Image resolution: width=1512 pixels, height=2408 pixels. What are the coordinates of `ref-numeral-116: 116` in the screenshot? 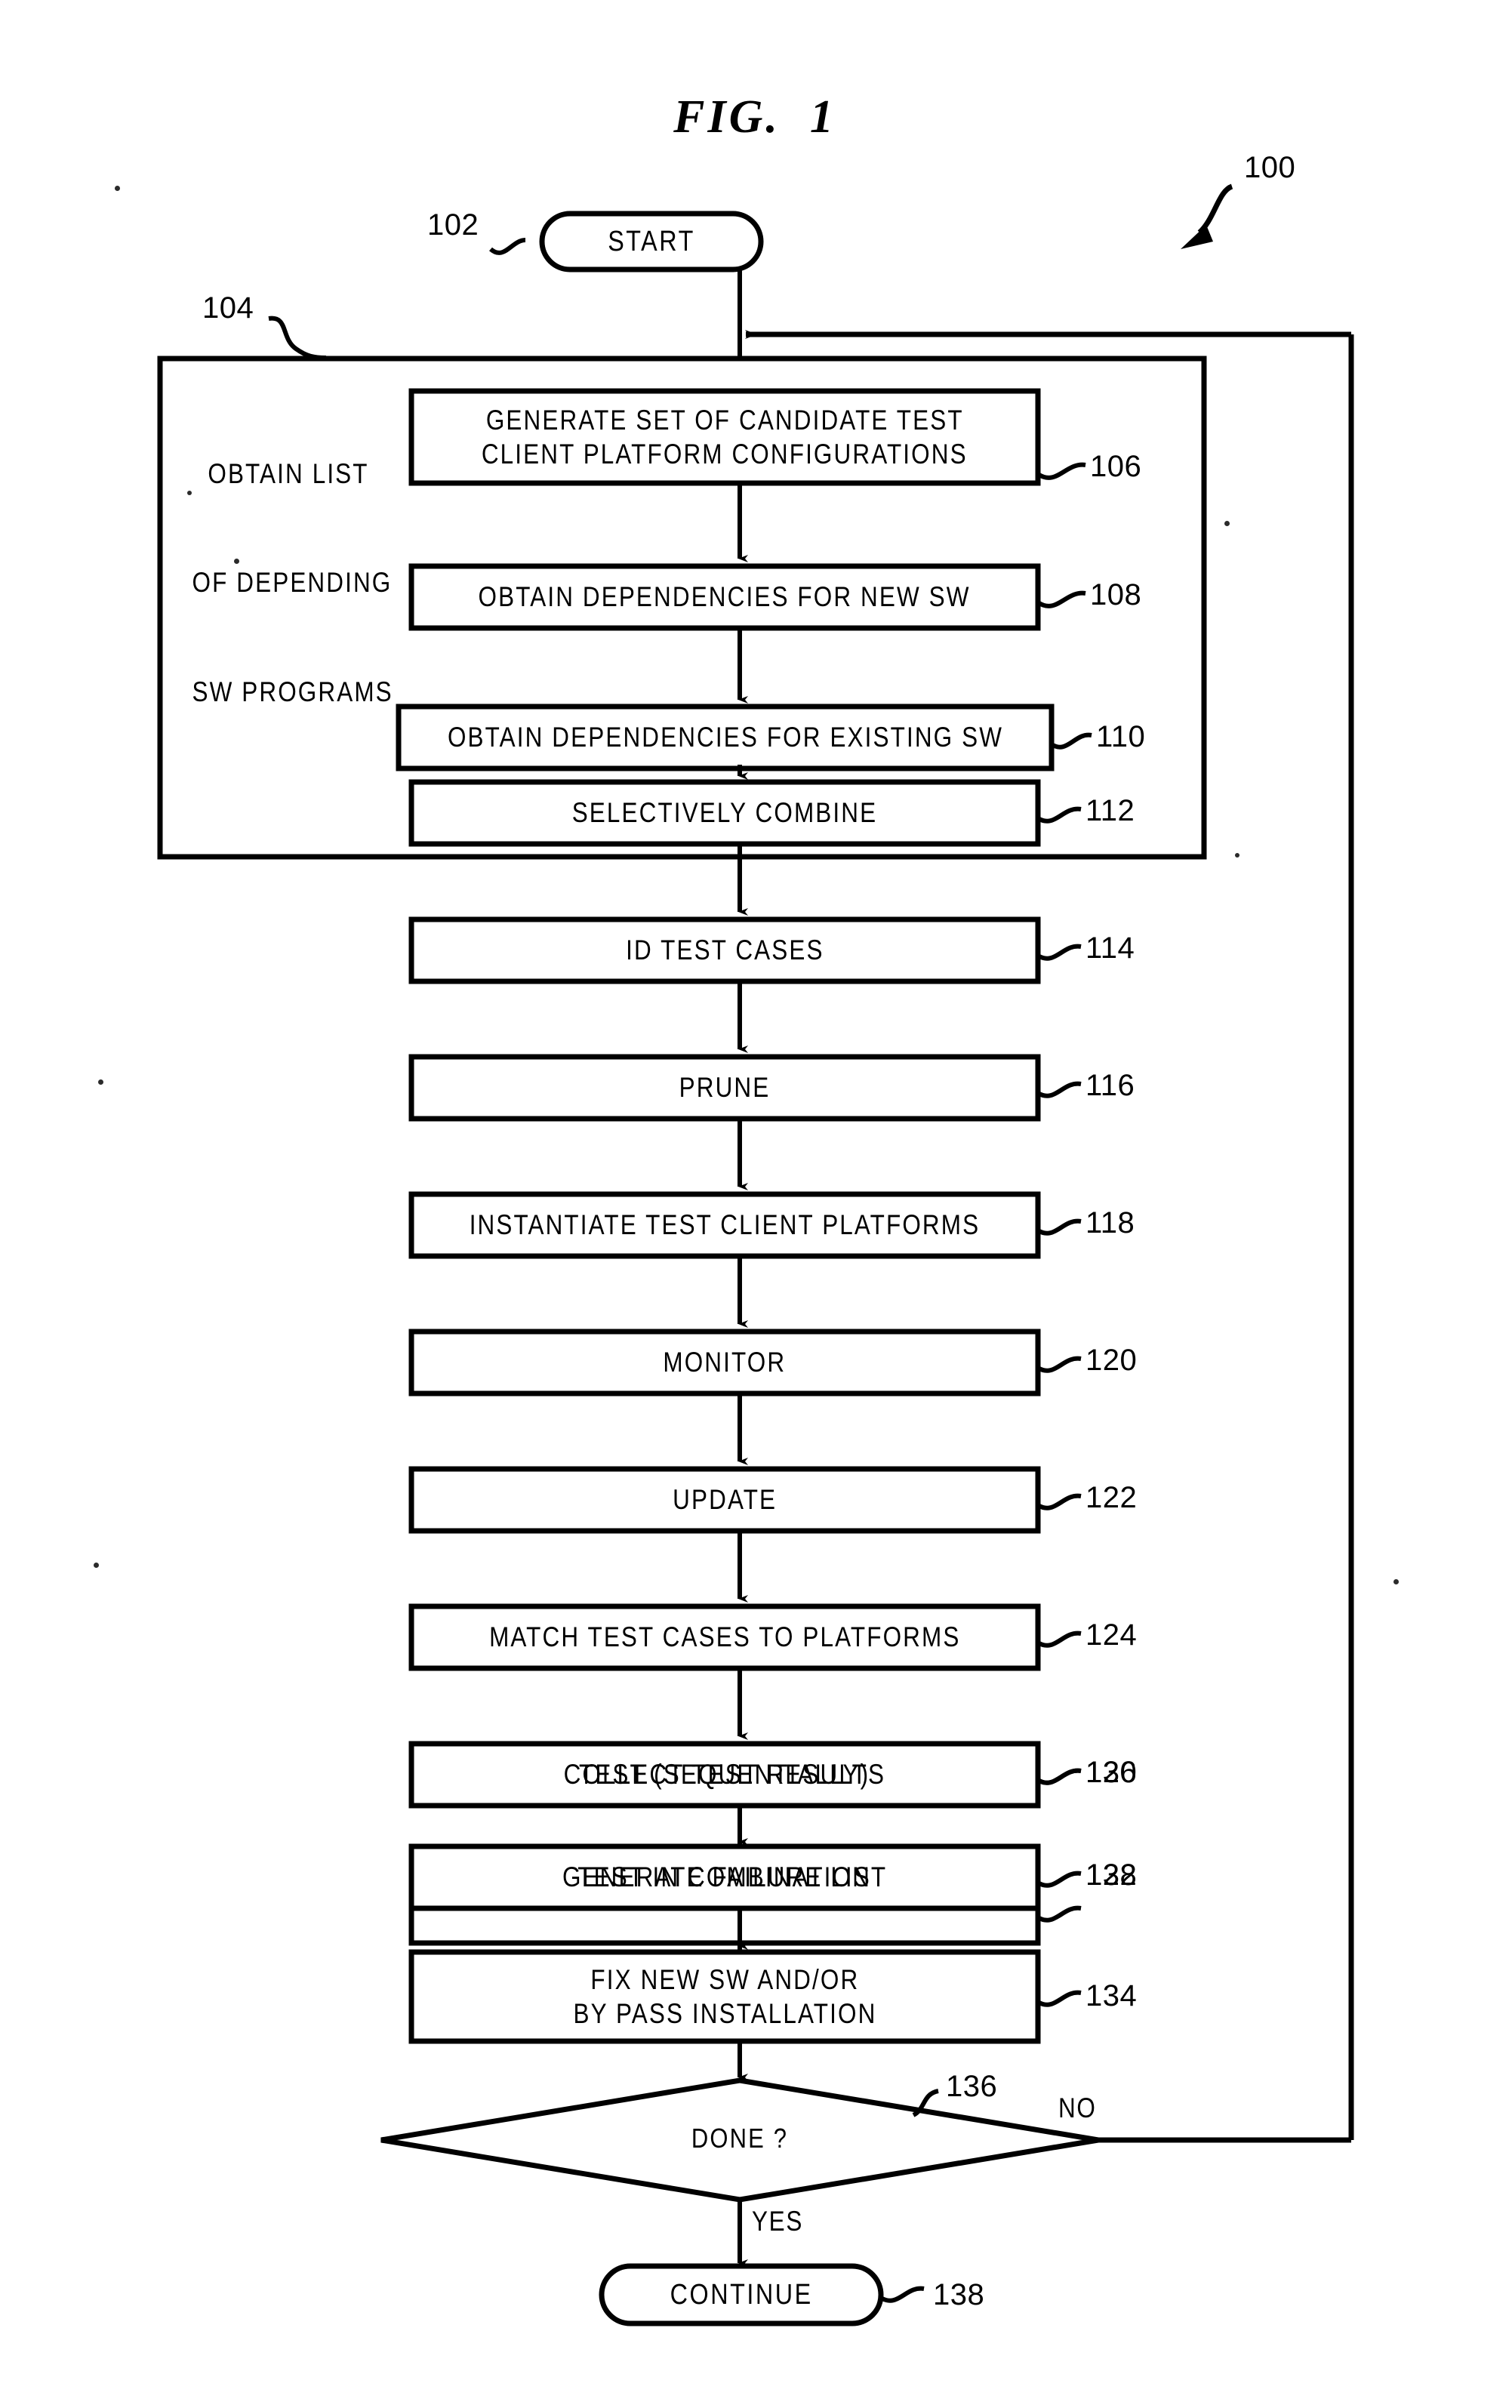 It's located at (1110, 1085).